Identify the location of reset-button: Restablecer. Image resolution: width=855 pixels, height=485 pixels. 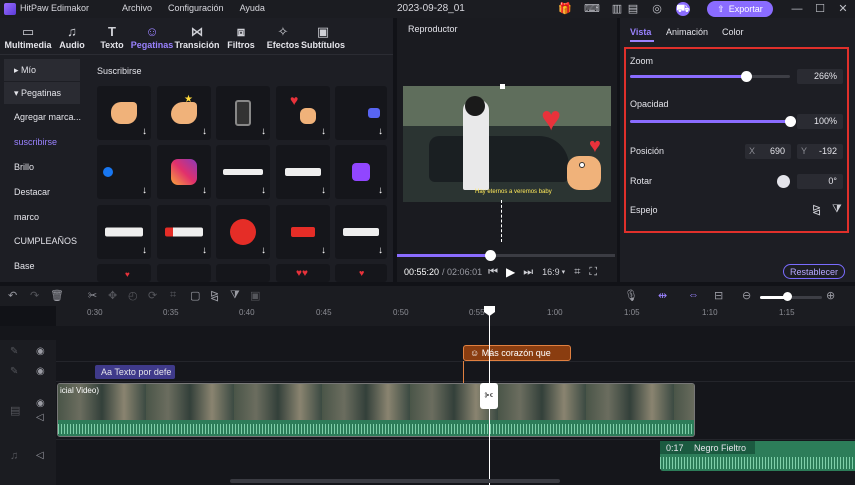
(814, 271).